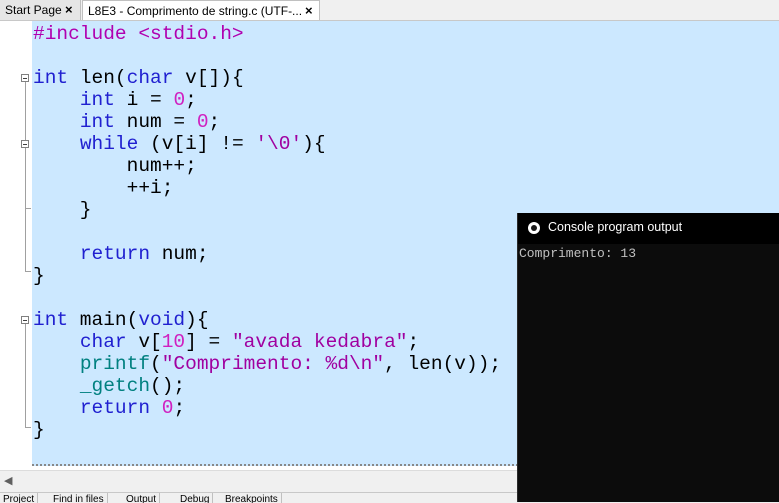  What do you see at coordinates (277, 465) in the screenshot?
I see `end-of-selection-marker` at bounding box center [277, 465].